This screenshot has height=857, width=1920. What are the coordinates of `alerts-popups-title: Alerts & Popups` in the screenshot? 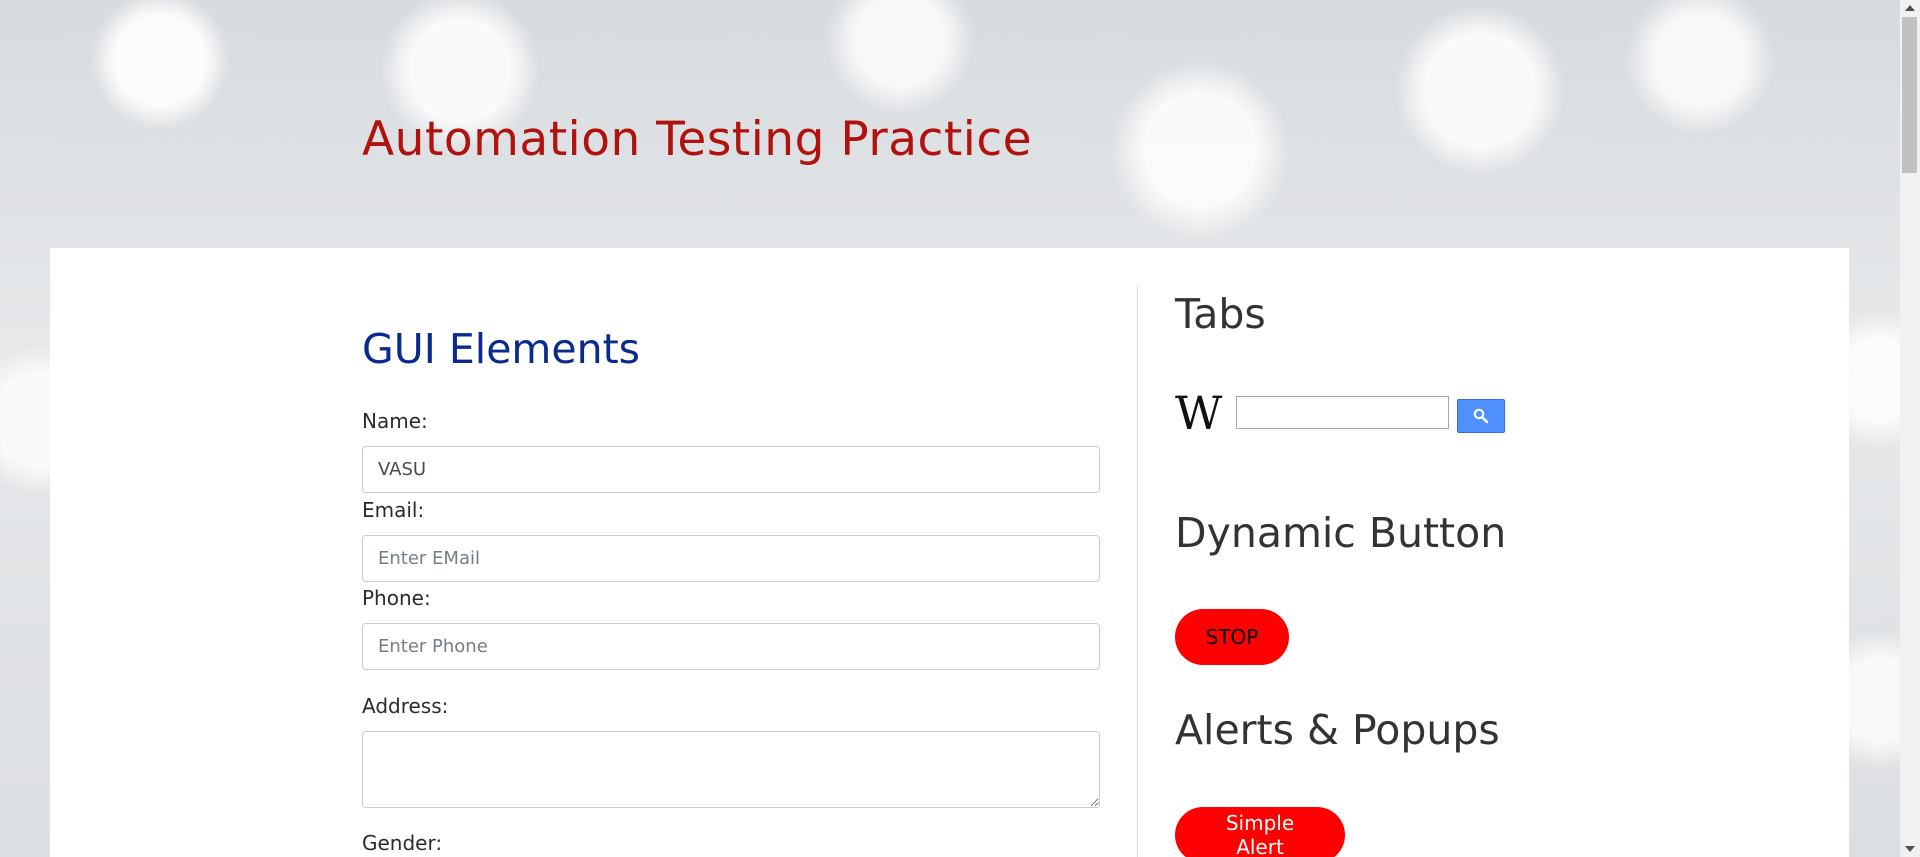 It's located at (1337, 730).